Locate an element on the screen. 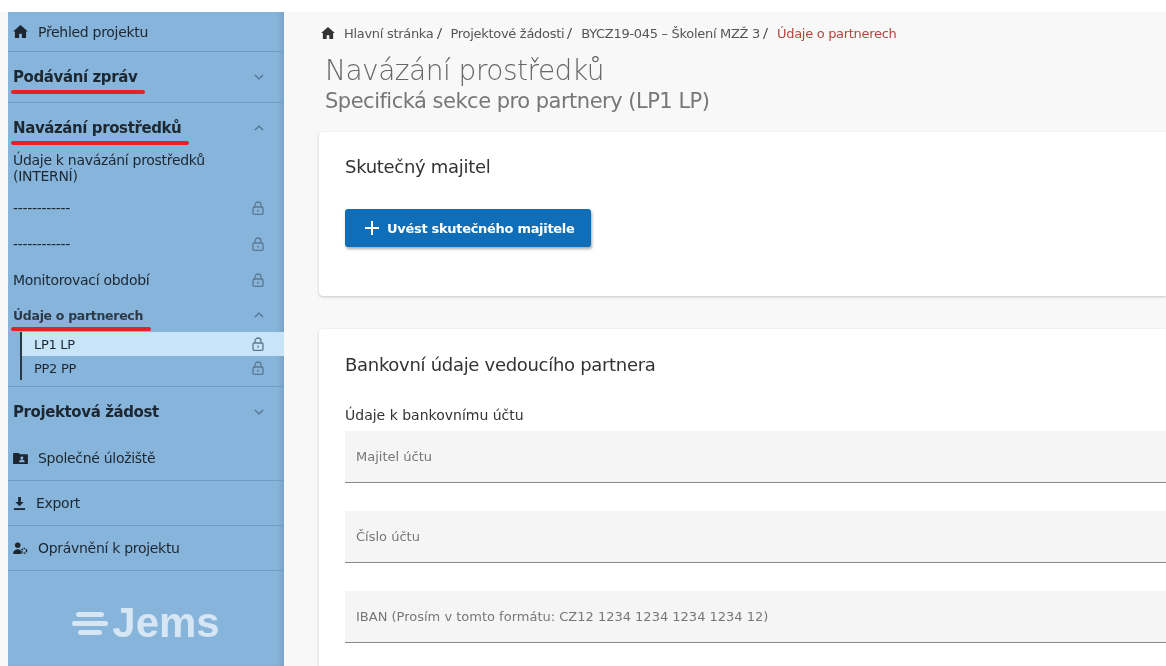 The image size is (1166, 666). card-title: Skutečný majitel is located at coordinates (418, 166).